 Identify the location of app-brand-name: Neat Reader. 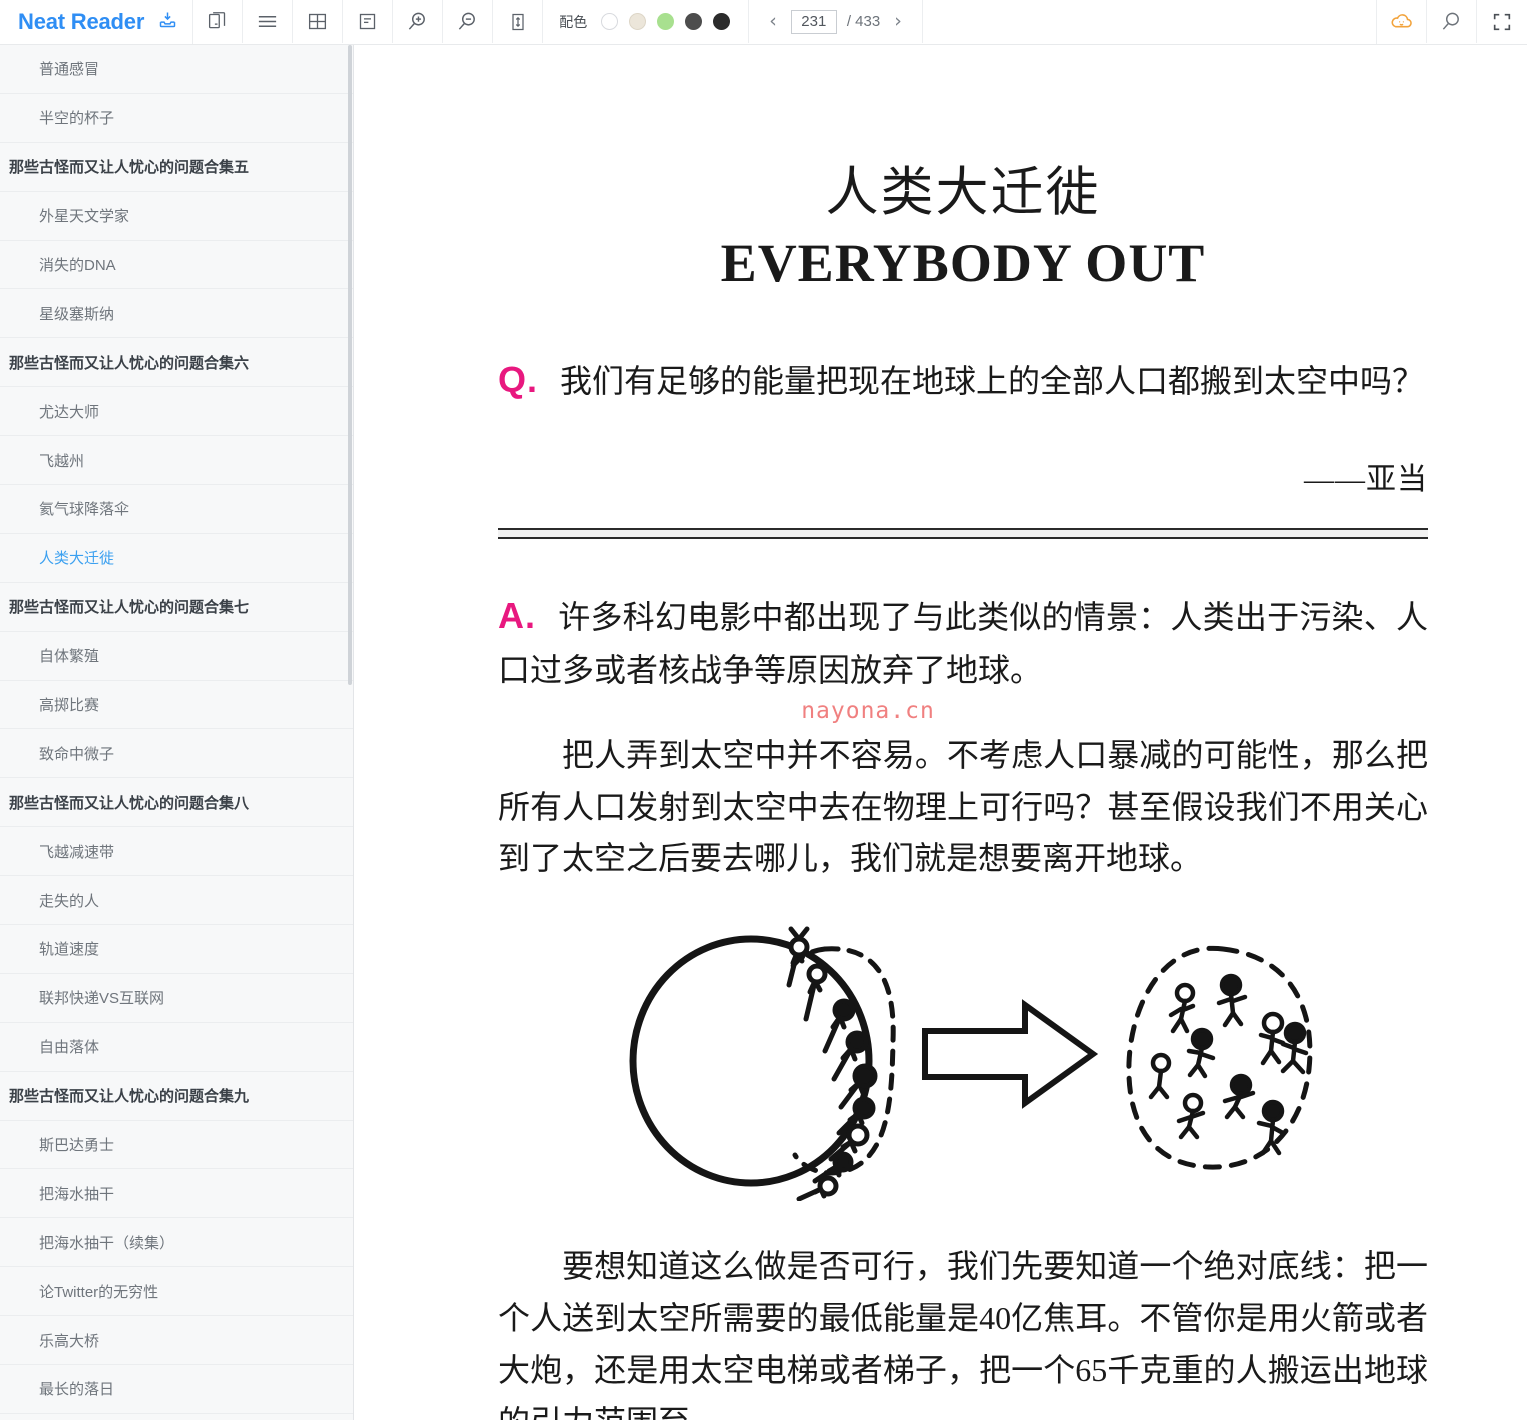
(81, 21).